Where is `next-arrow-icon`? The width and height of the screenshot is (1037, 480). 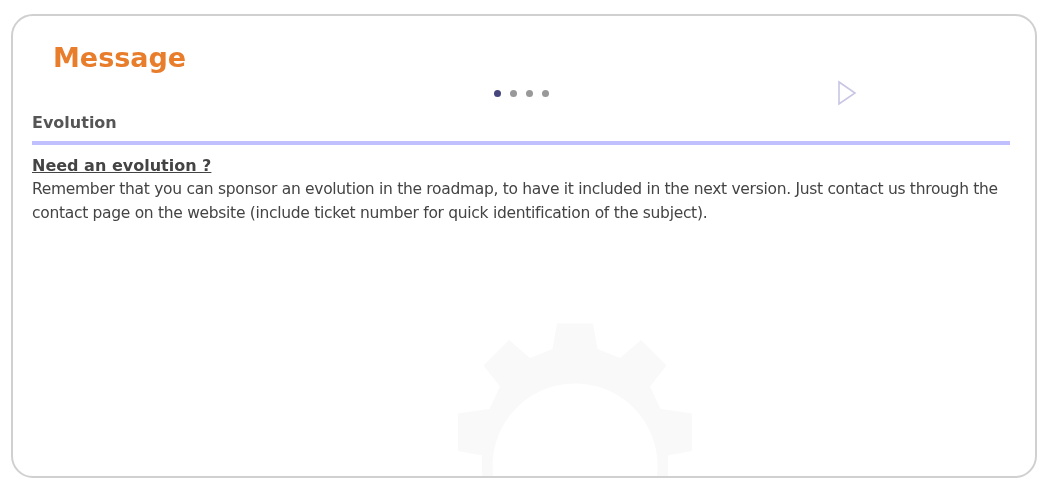 next-arrow-icon is located at coordinates (847, 93).